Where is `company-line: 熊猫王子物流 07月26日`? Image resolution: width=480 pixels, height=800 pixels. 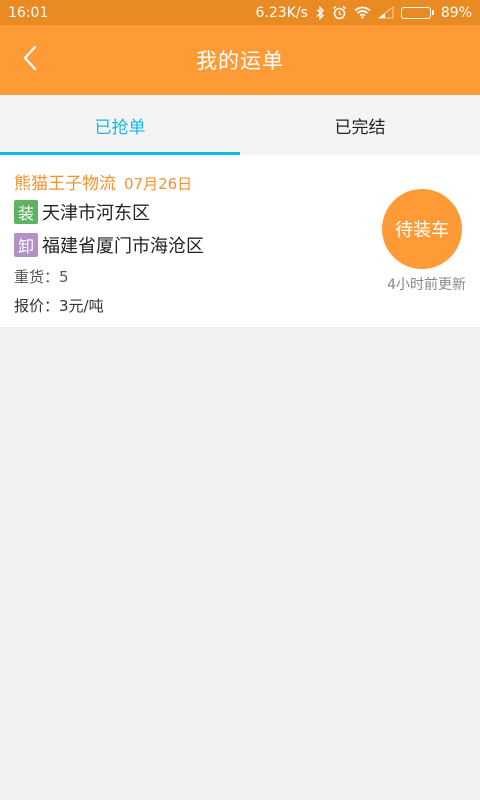 company-line: 熊猫王子物流 07月26日 is located at coordinates (103, 181).